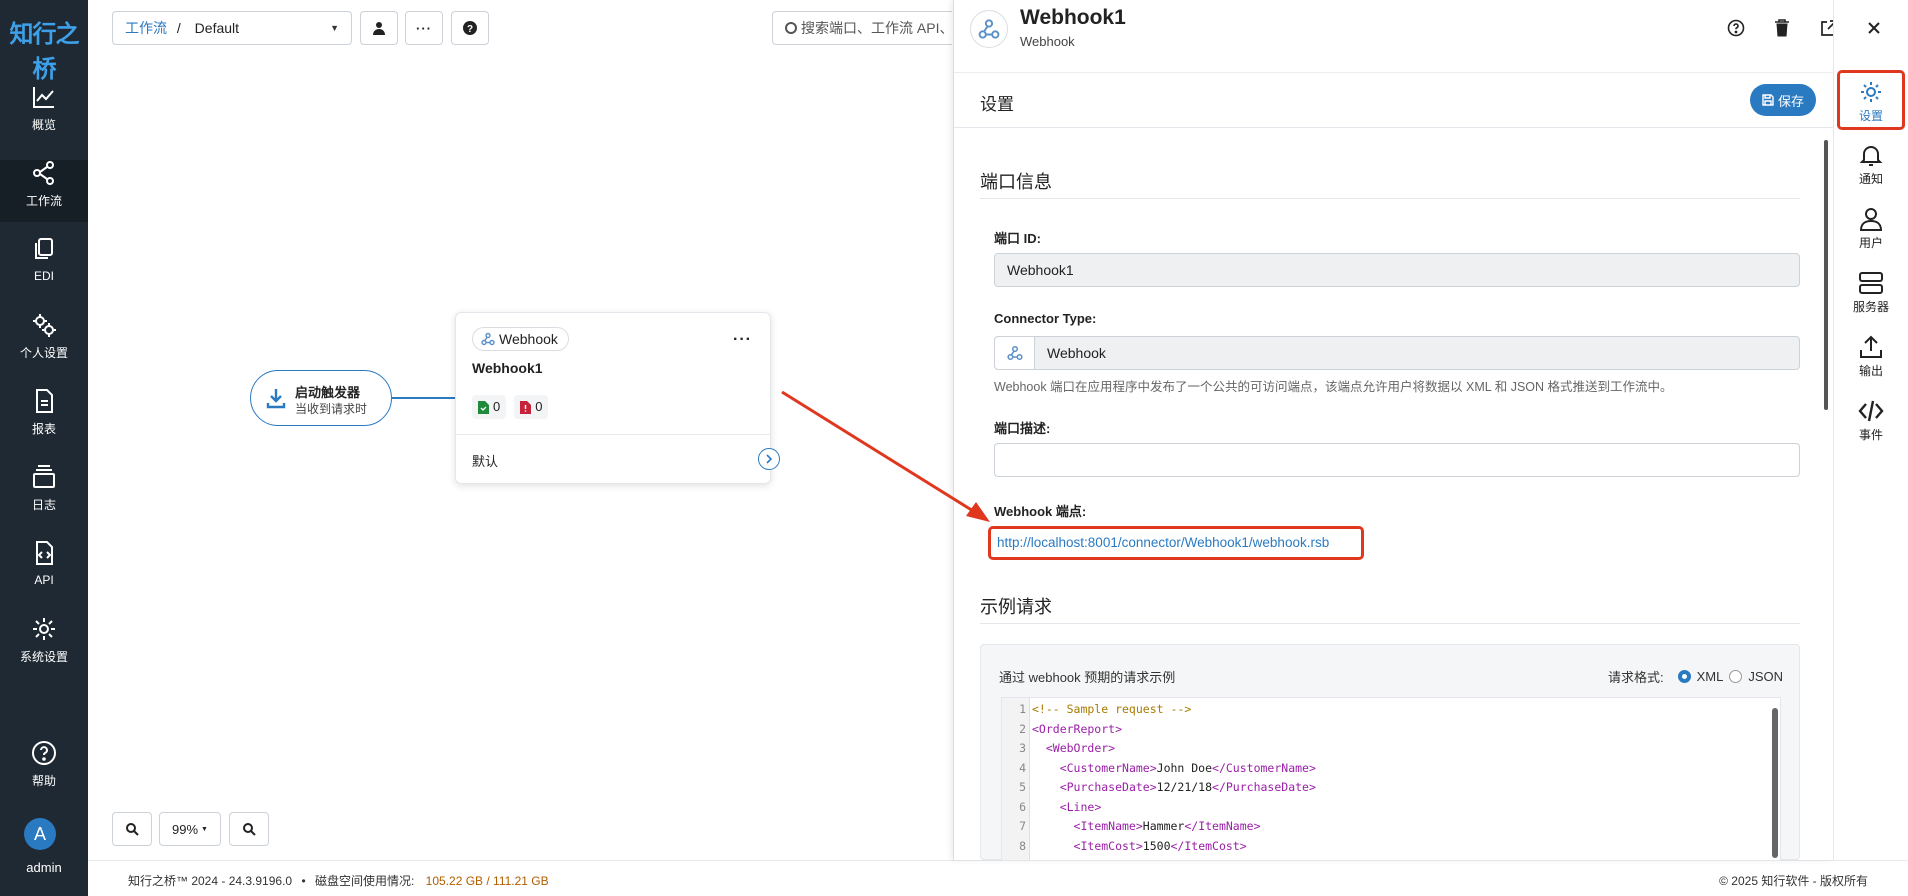  What do you see at coordinates (876, 28) in the screenshot?
I see `search-placeholder: 搜索端口、工作流 API、偶` at bounding box center [876, 28].